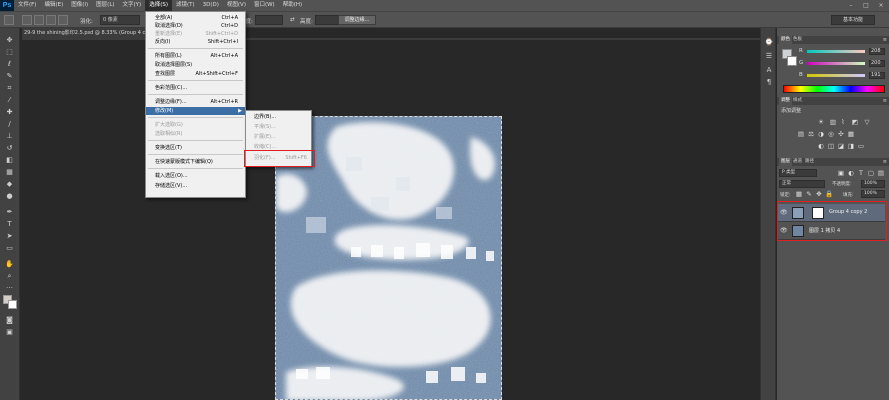  I want to click on filter-pixel-icon: ▣, so click(841, 173).